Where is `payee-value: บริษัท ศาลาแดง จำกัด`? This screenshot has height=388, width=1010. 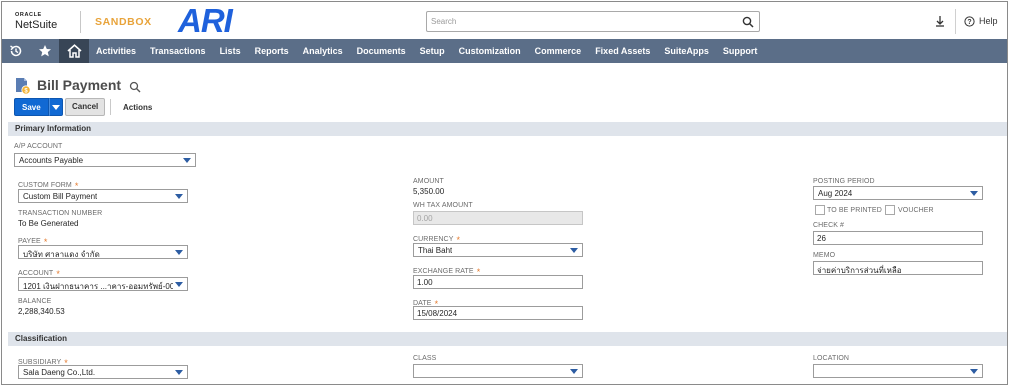
payee-value: บริษัท ศาลาแดง จำกัด is located at coordinates (61, 254).